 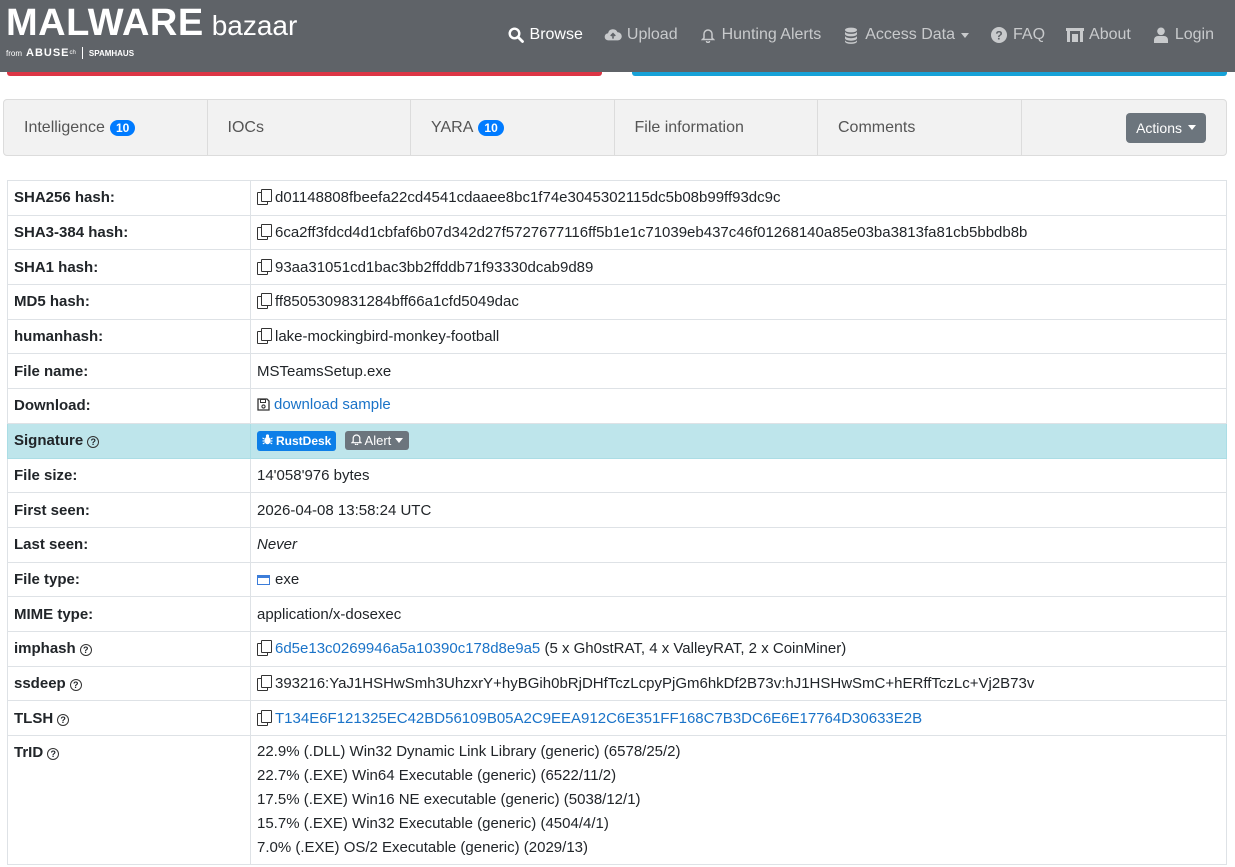 I want to click on sha1-label: SHA1 hash:, so click(x=129, y=267).